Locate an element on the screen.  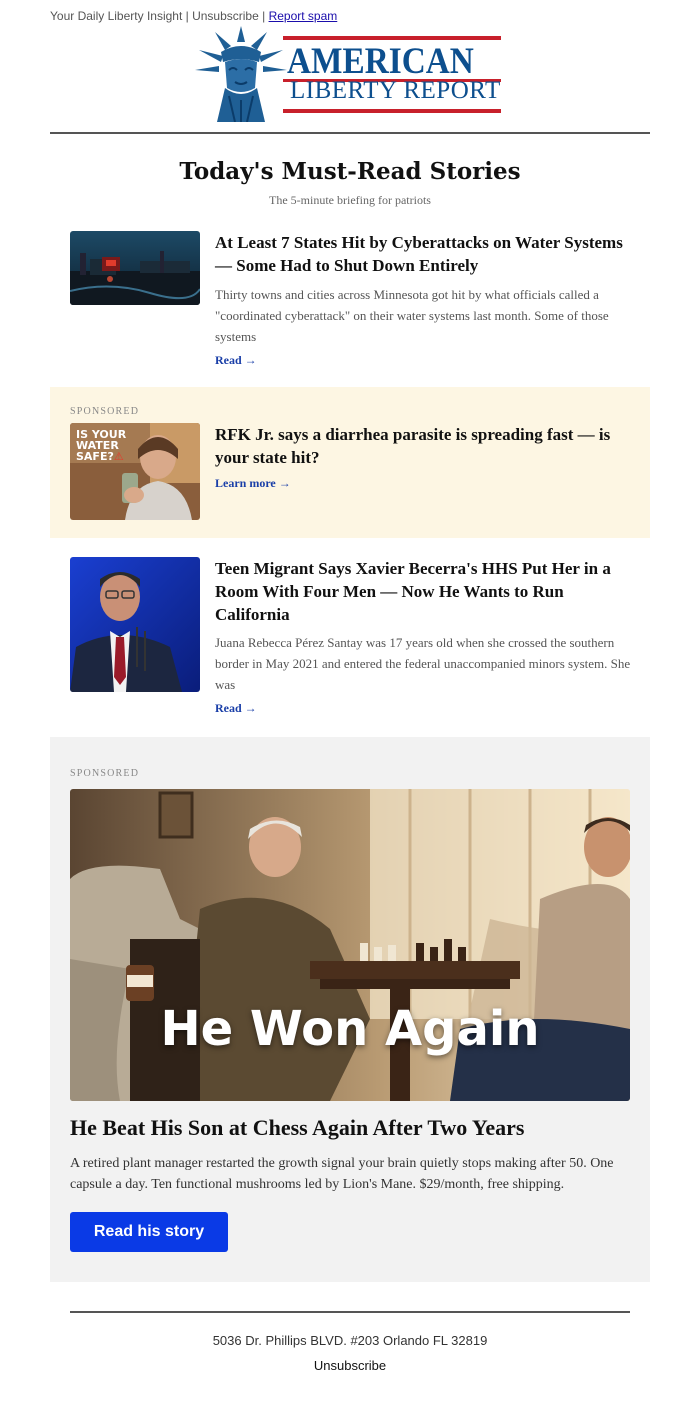
site-logo: AMERICAN LIBERTY REPORT is located at coordinates (350, 74).